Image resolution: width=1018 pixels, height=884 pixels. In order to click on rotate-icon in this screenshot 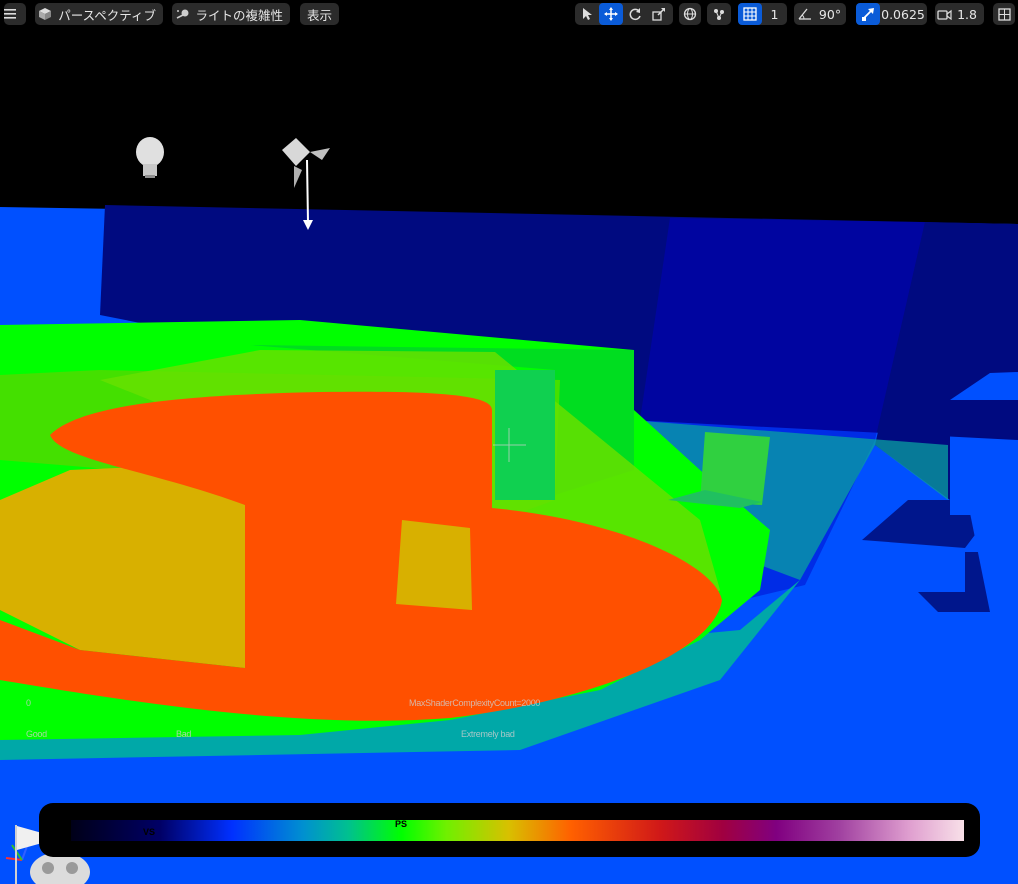, I will do `click(635, 14)`.